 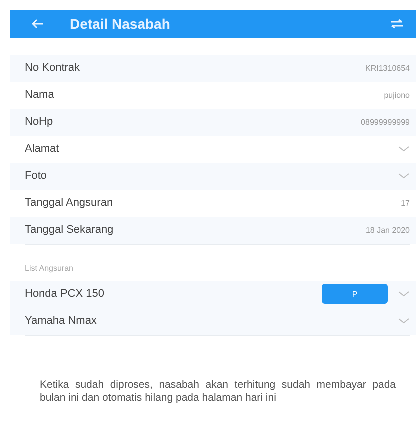 What do you see at coordinates (388, 68) in the screenshot?
I see `field-value: KRI1310654` at bounding box center [388, 68].